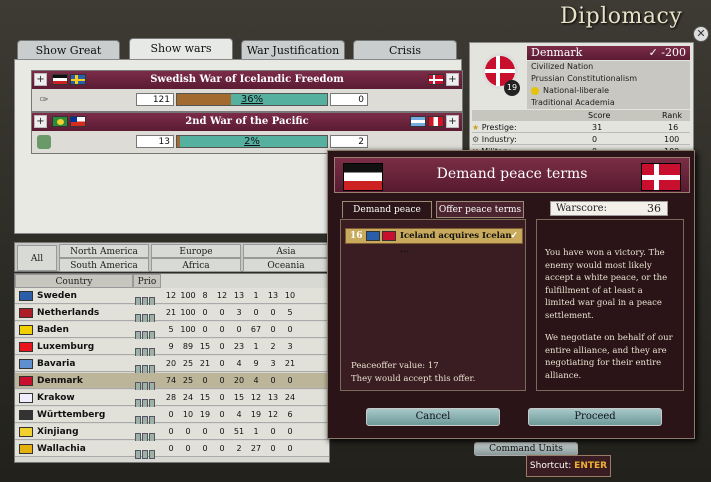 The height and width of the screenshot is (482, 711). I want to click on stats-header: Score Rank, so click(581, 115).